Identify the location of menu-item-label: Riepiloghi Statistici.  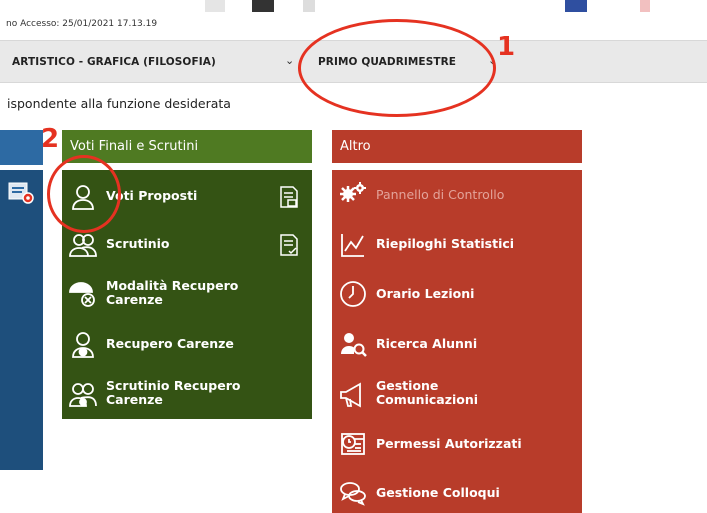
(445, 243).